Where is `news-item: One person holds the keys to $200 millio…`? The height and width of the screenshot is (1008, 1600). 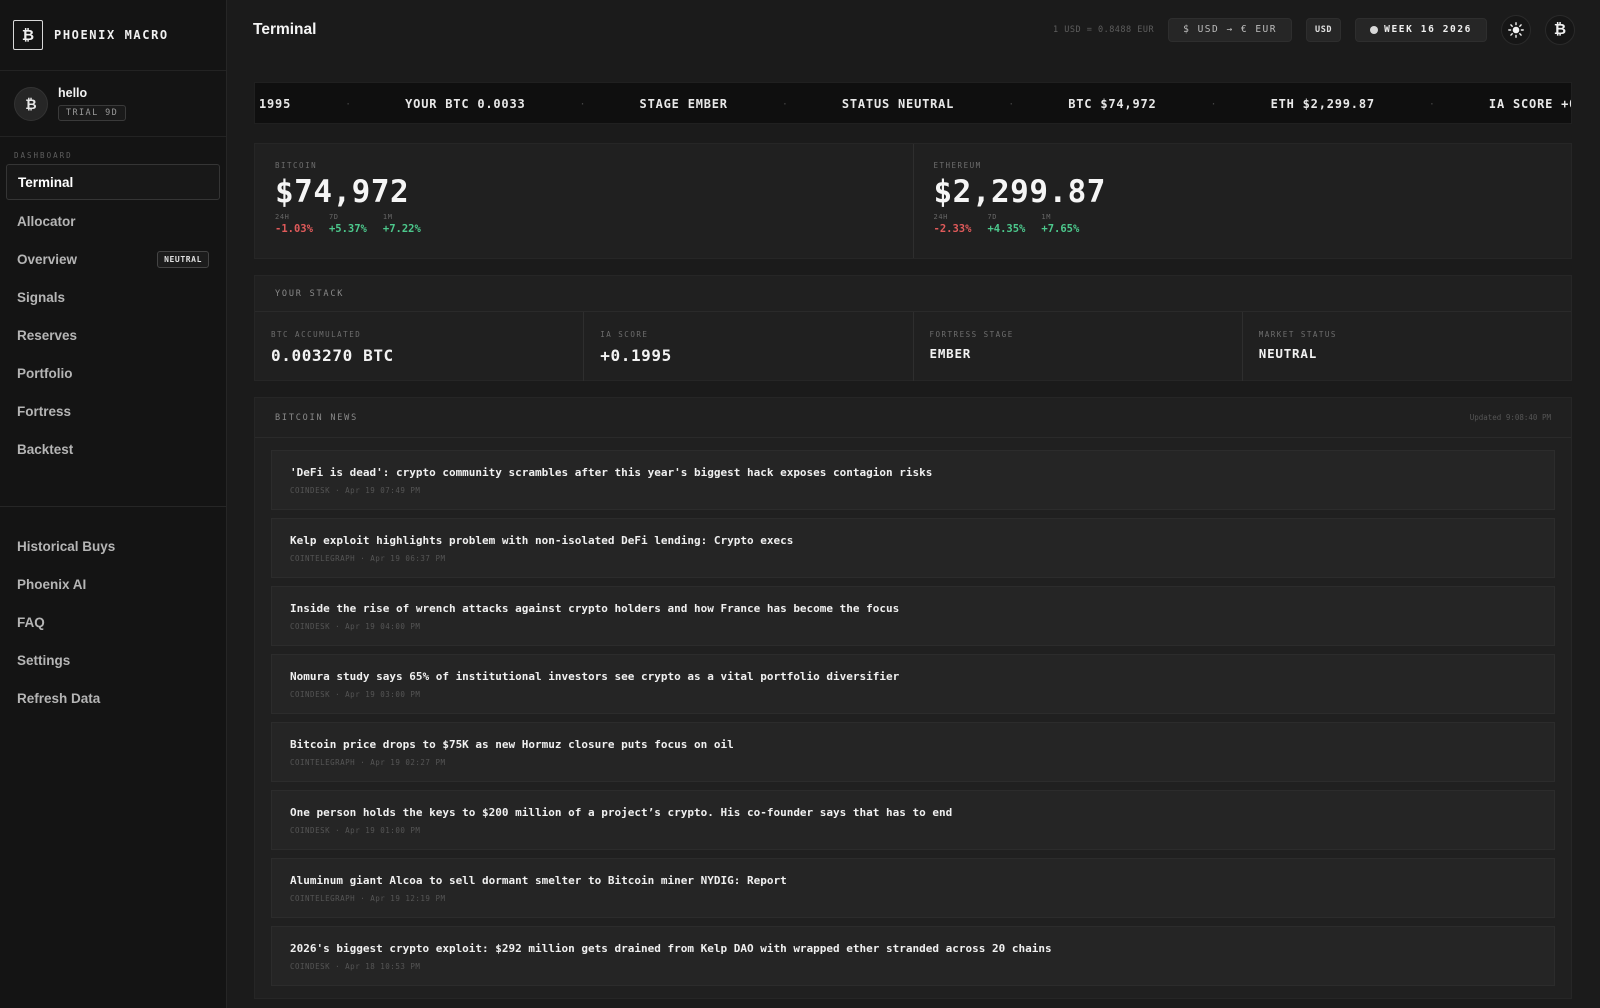 news-item: One person holds the keys to $200 millio… is located at coordinates (913, 820).